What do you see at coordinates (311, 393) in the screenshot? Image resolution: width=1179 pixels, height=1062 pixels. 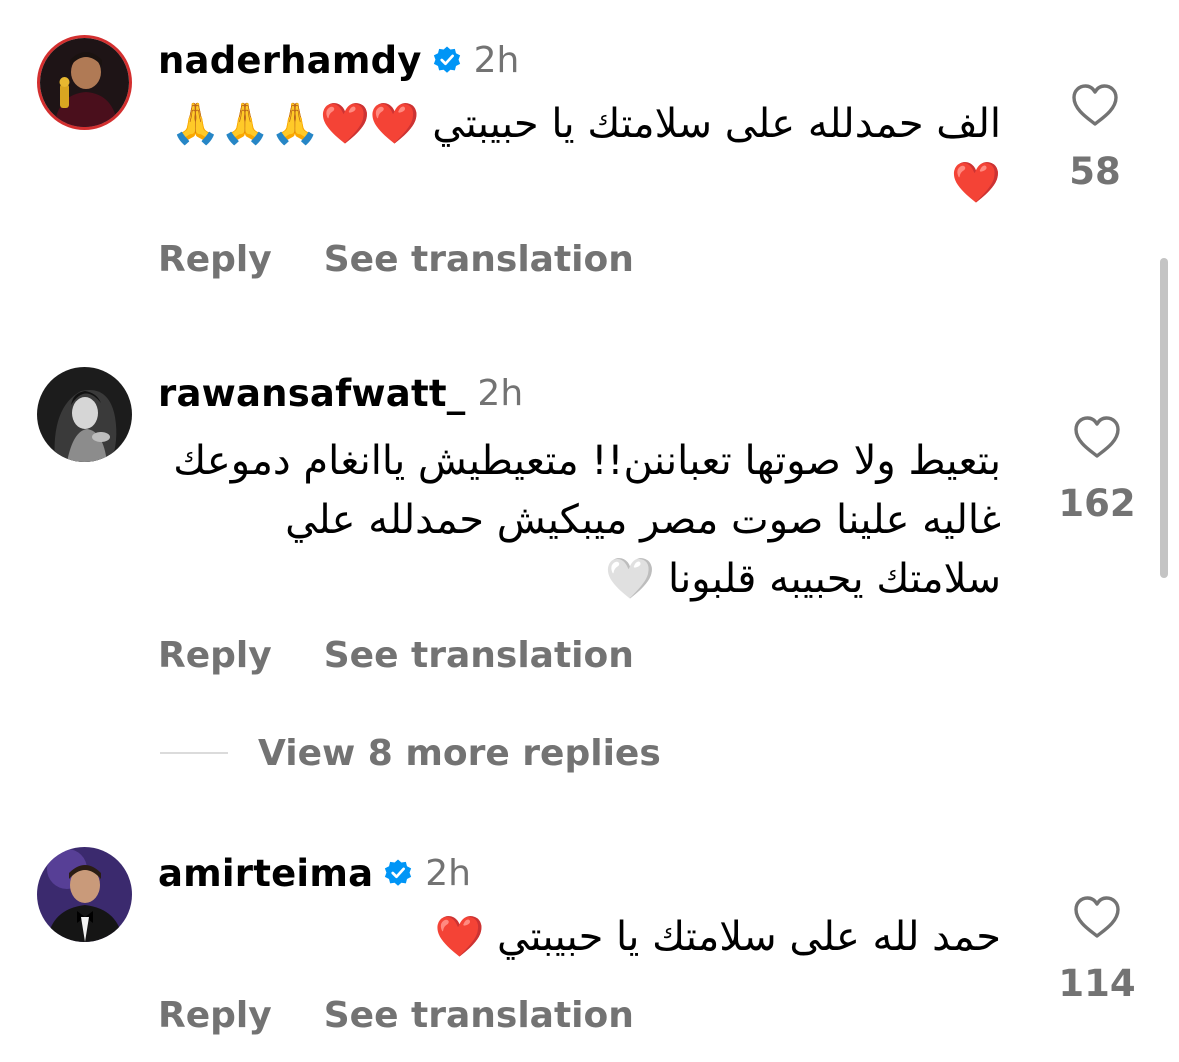 I see `username: rawansafwatt_` at bounding box center [311, 393].